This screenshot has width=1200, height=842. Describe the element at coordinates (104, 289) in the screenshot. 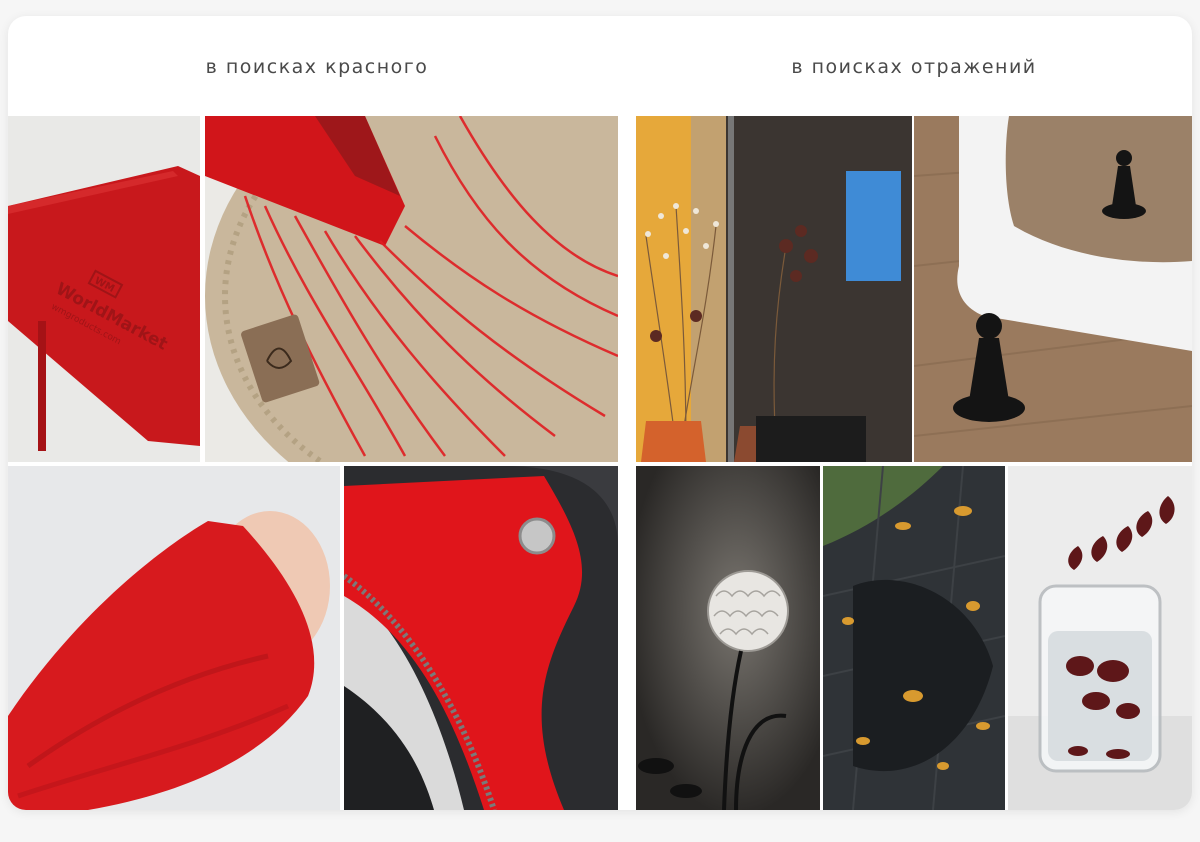

I see `photo-red-notebook: WM WorldMarket wmgroducts.com` at that location.